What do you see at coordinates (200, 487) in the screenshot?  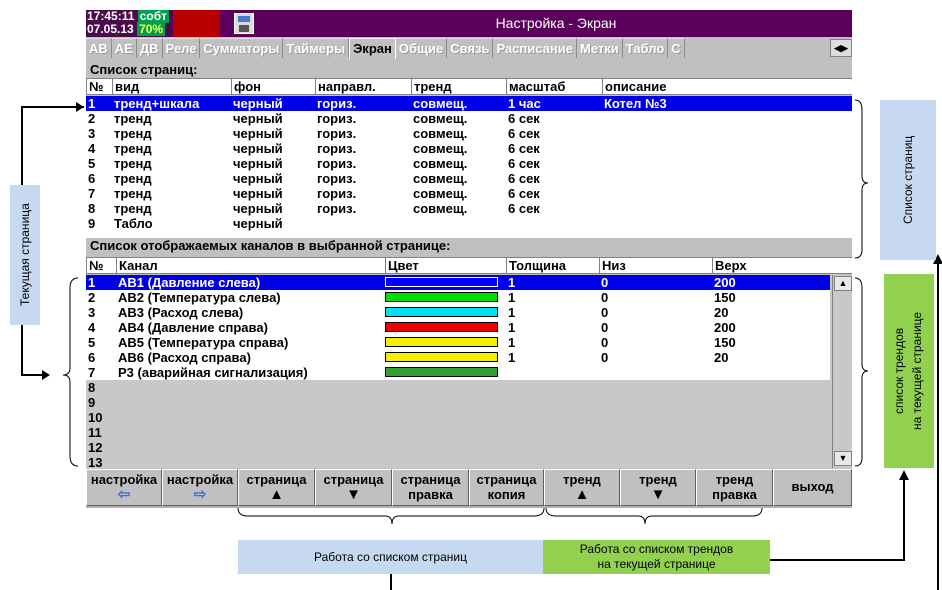 I see `settings-next-button: настройка ⇨` at bounding box center [200, 487].